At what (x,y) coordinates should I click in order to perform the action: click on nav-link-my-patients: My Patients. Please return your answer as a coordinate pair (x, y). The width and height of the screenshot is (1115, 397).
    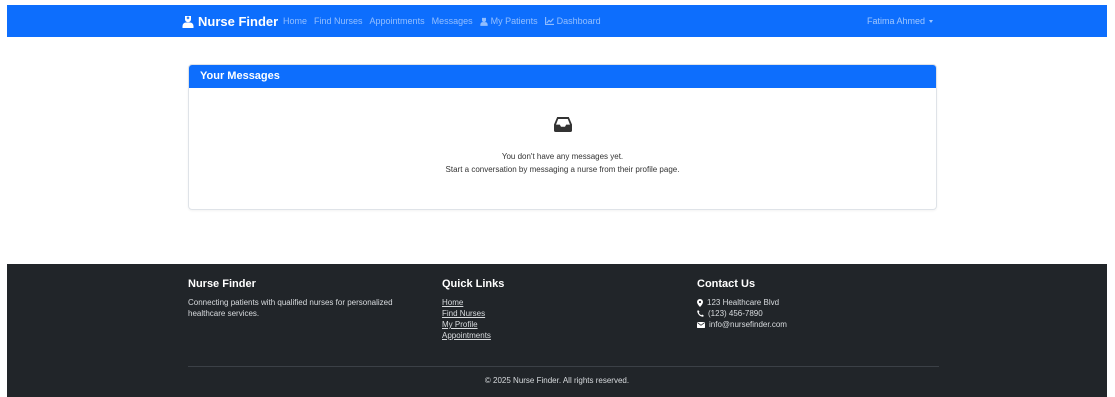
    Looking at the image, I should click on (508, 21).